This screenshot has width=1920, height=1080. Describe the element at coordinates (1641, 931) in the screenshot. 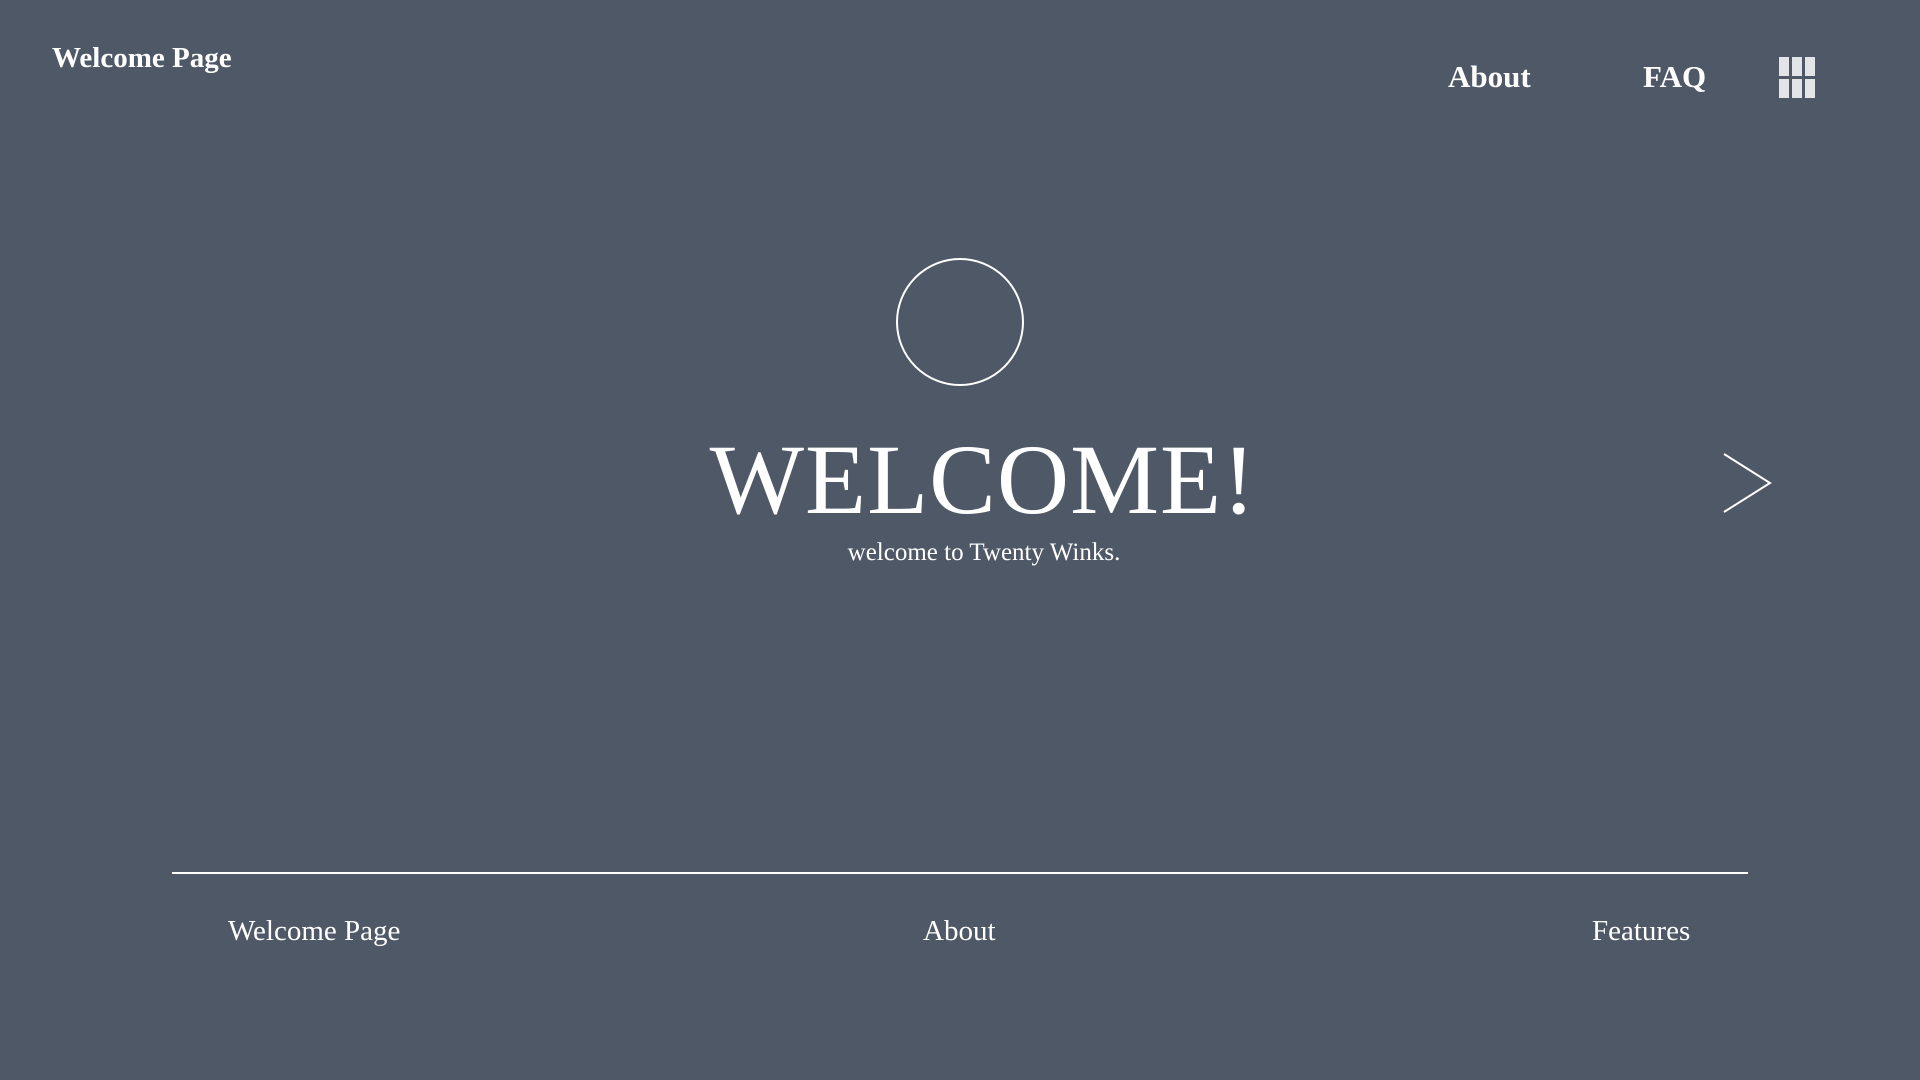

I see `footer-features-link: Features` at that location.